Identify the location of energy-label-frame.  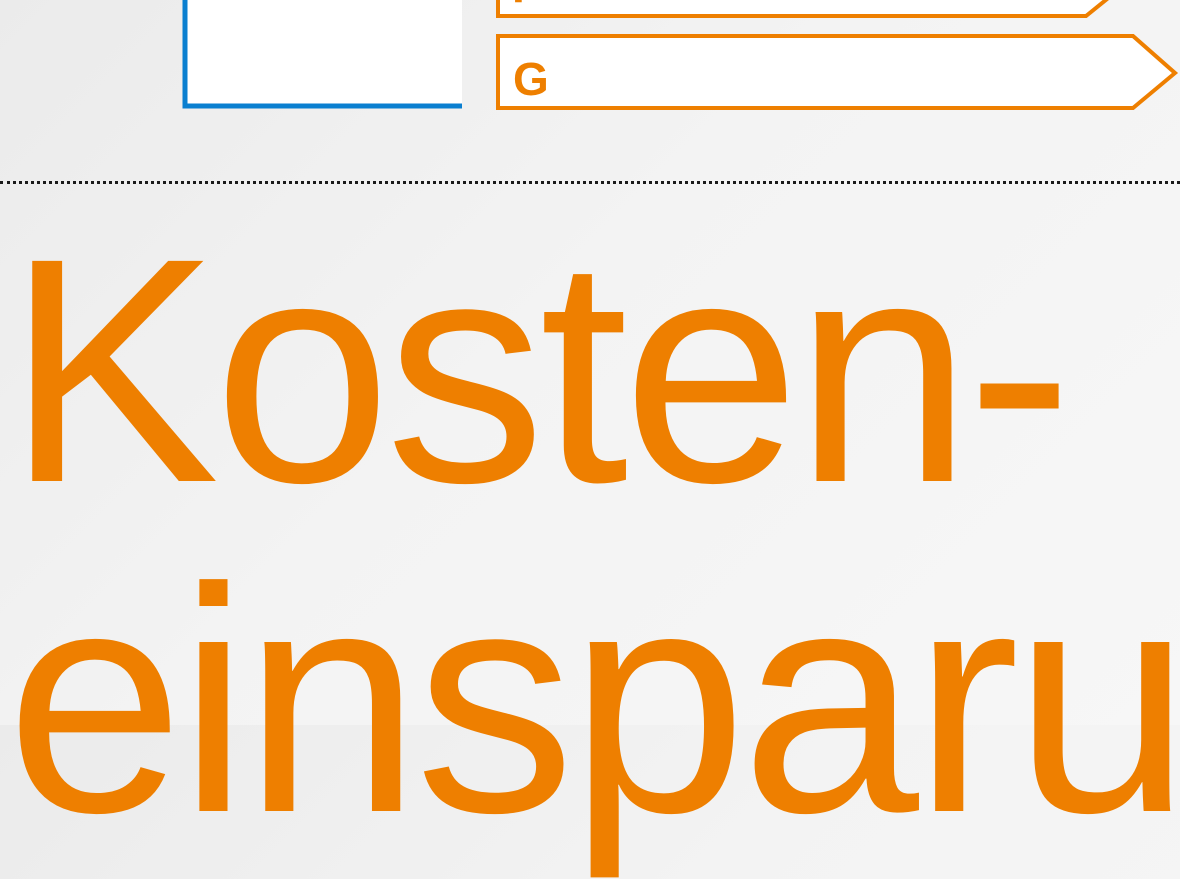
(322, 54).